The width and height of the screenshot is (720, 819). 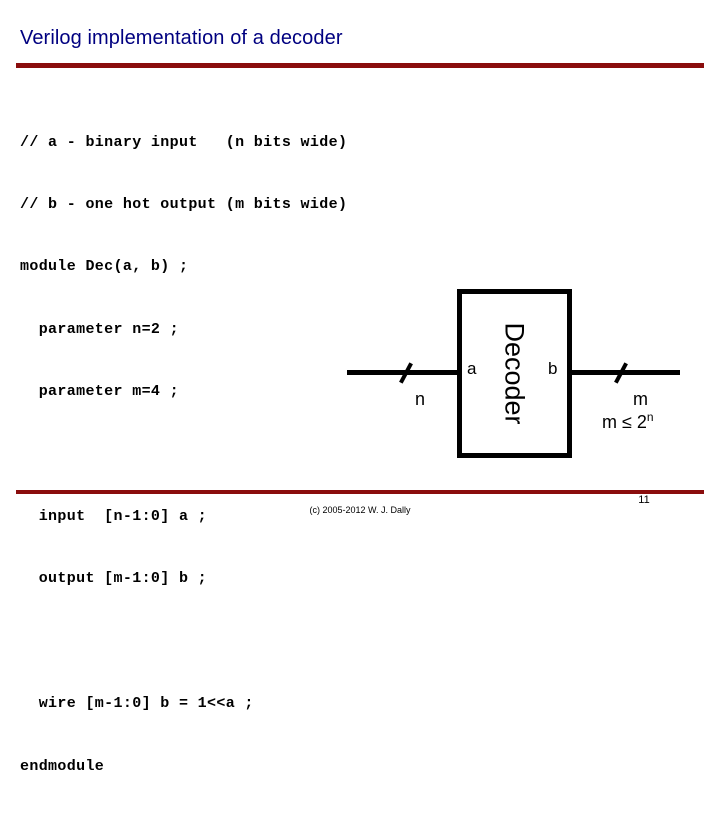 I want to click on output-port-label: b, so click(x=553, y=368).